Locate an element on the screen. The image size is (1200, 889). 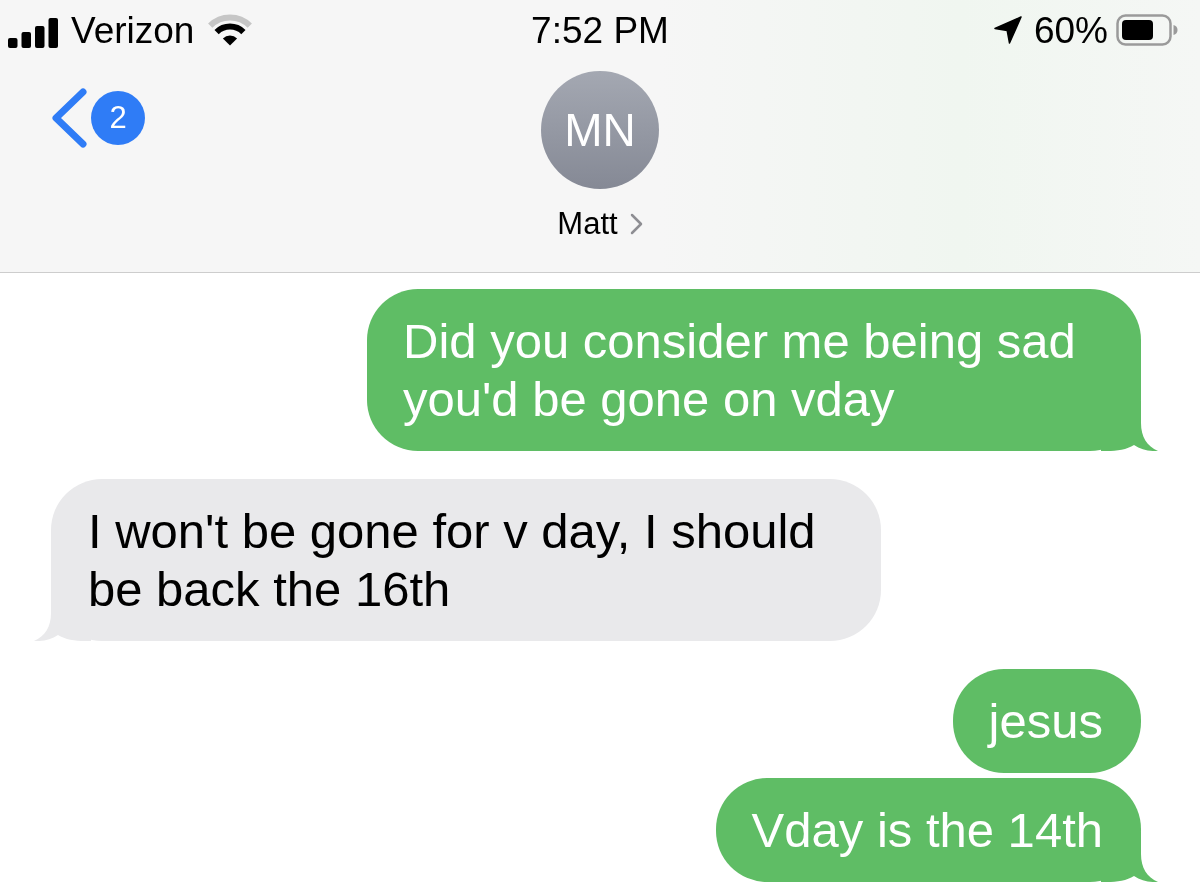
back-button: 2 is located at coordinates (97, 118).